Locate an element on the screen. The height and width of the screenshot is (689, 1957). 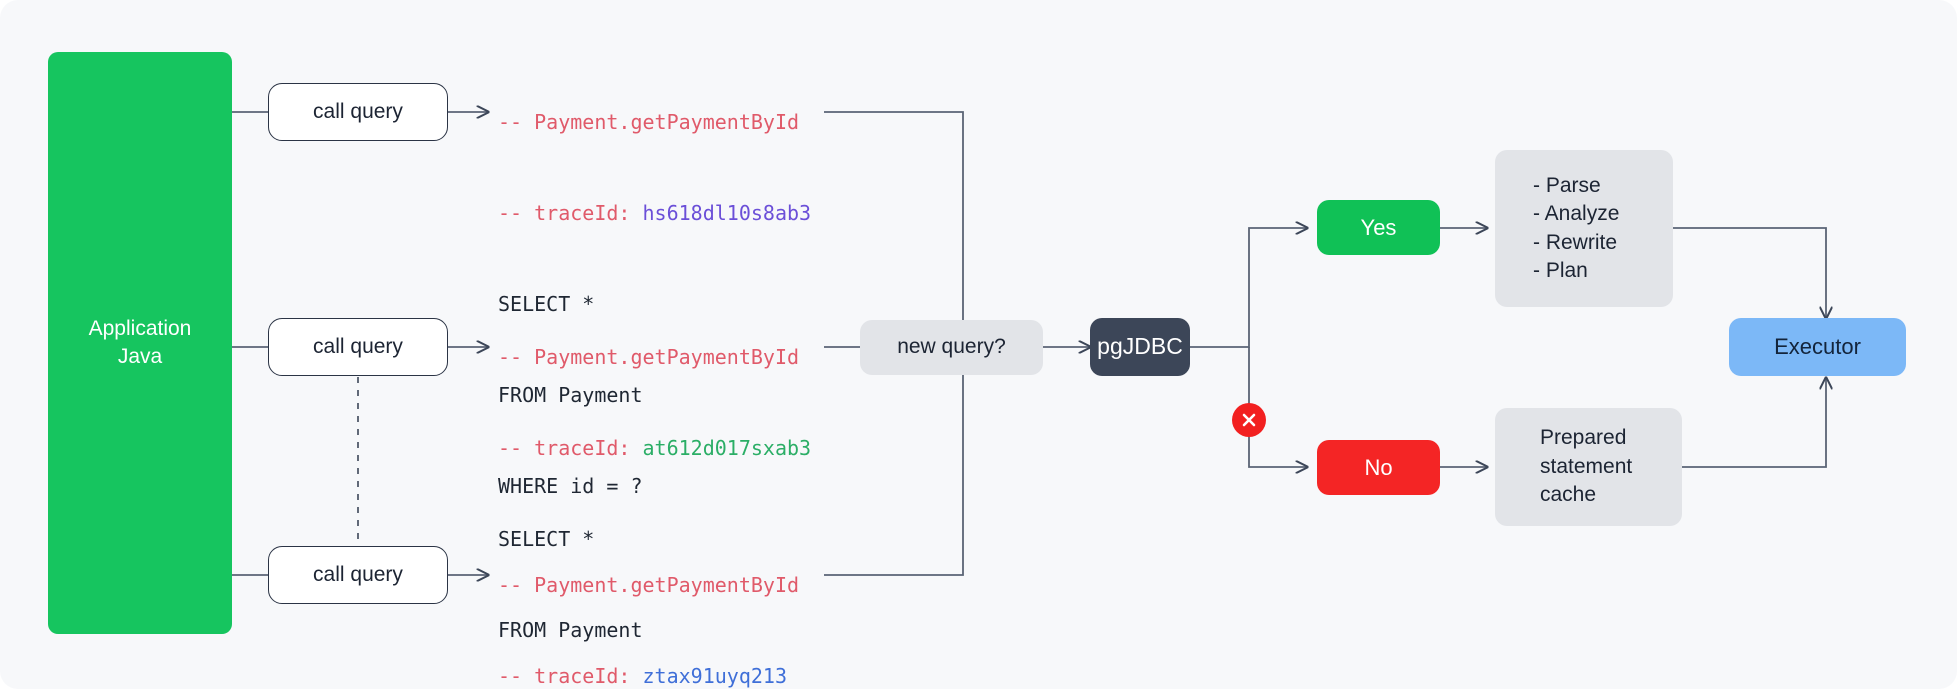
yes-label: Yes is located at coordinates (1378, 227).